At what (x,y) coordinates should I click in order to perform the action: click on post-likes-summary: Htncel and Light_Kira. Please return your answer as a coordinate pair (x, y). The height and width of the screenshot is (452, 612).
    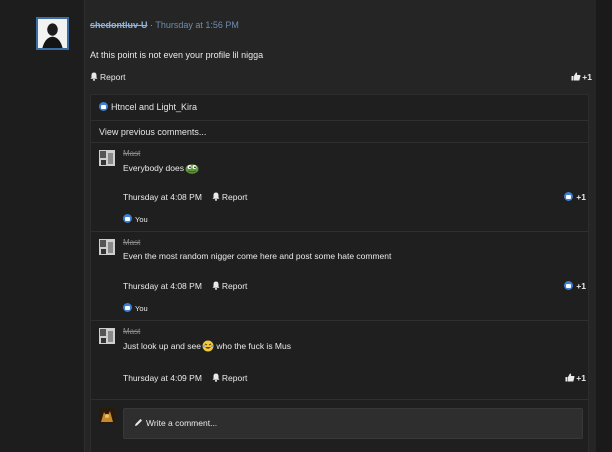
    Looking at the image, I should click on (339, 108).